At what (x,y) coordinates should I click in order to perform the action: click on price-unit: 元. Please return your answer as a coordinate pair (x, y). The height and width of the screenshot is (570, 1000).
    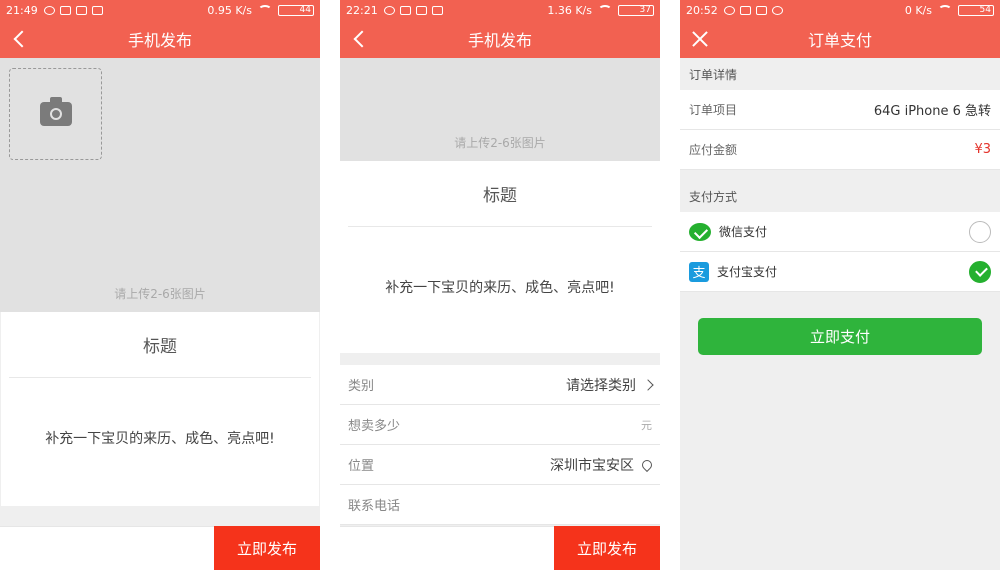
    Looking at the image, I should click on (646, 425).